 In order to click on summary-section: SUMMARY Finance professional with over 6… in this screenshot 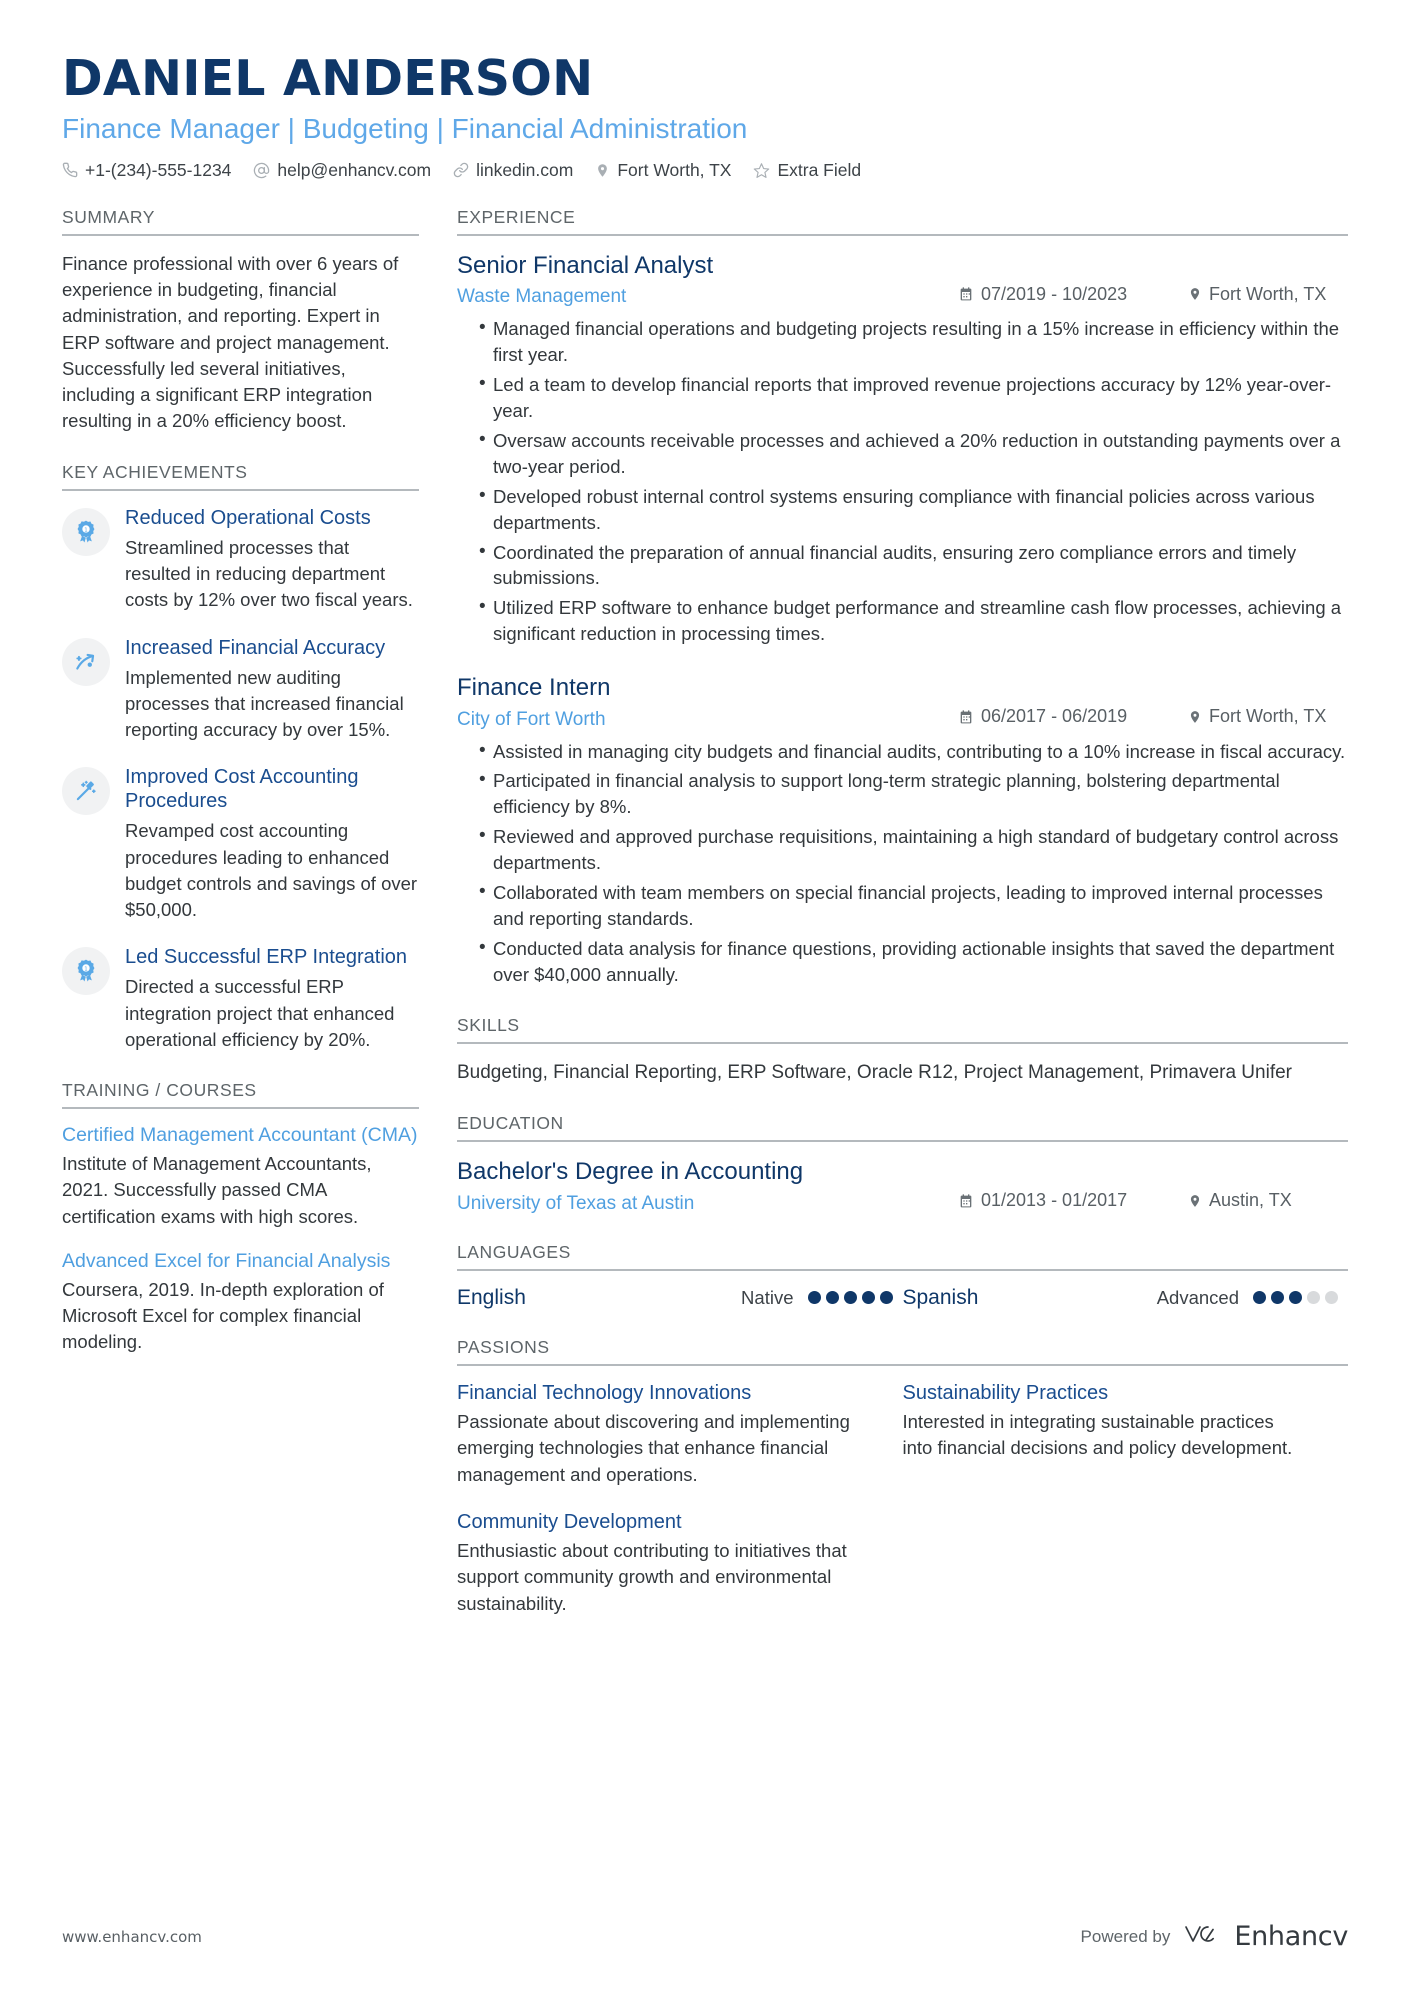, I will do `click(240, 321)`.